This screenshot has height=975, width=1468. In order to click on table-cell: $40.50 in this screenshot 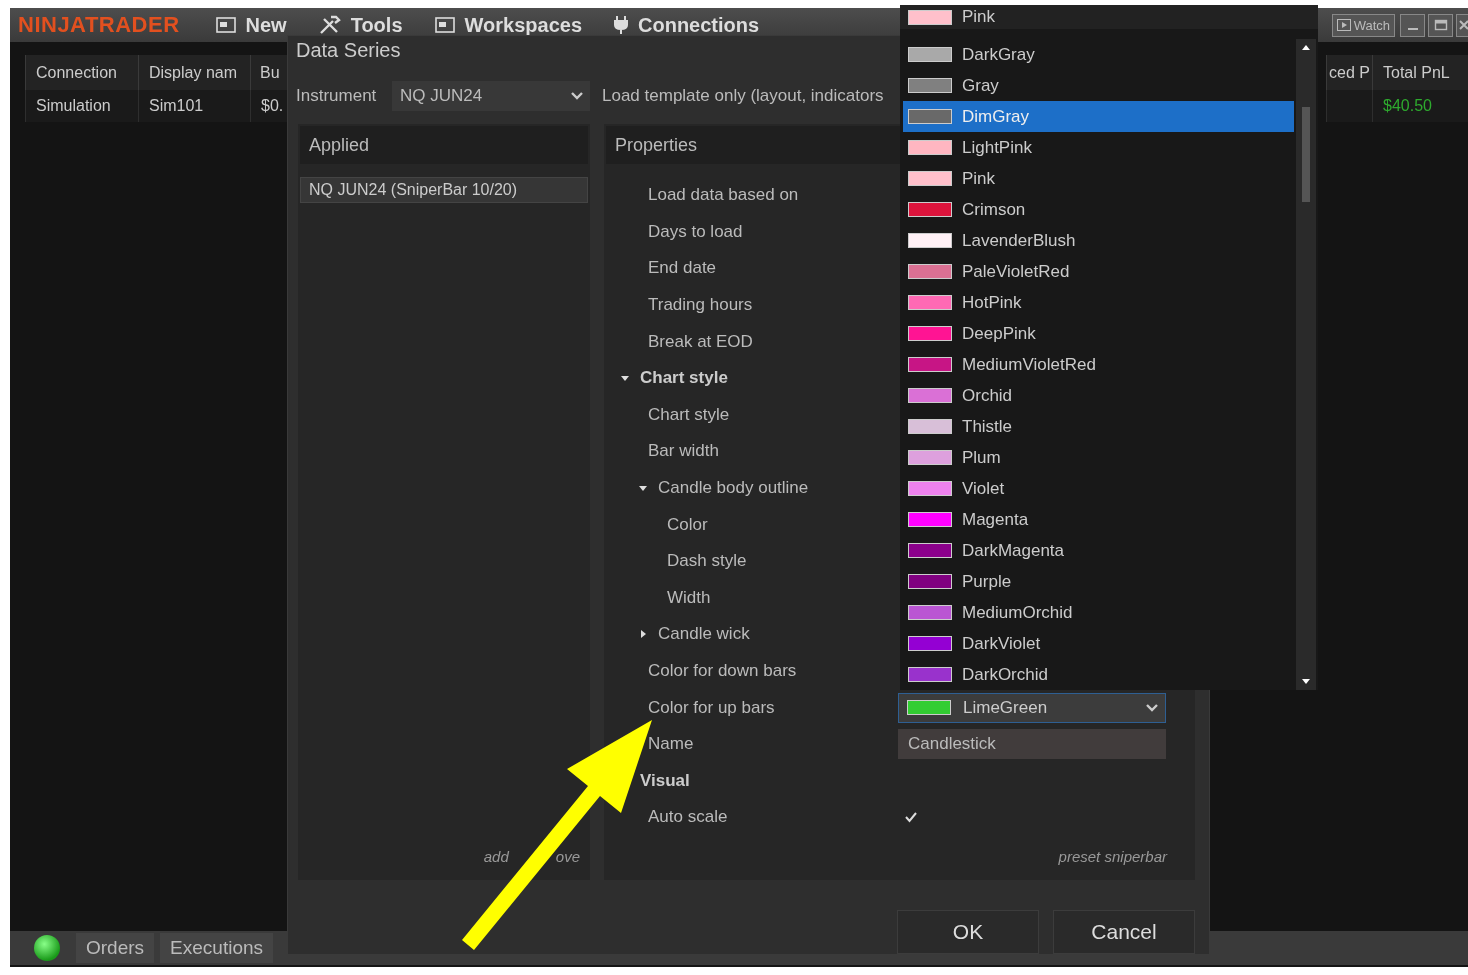, I will do `click(1420, 106)`.